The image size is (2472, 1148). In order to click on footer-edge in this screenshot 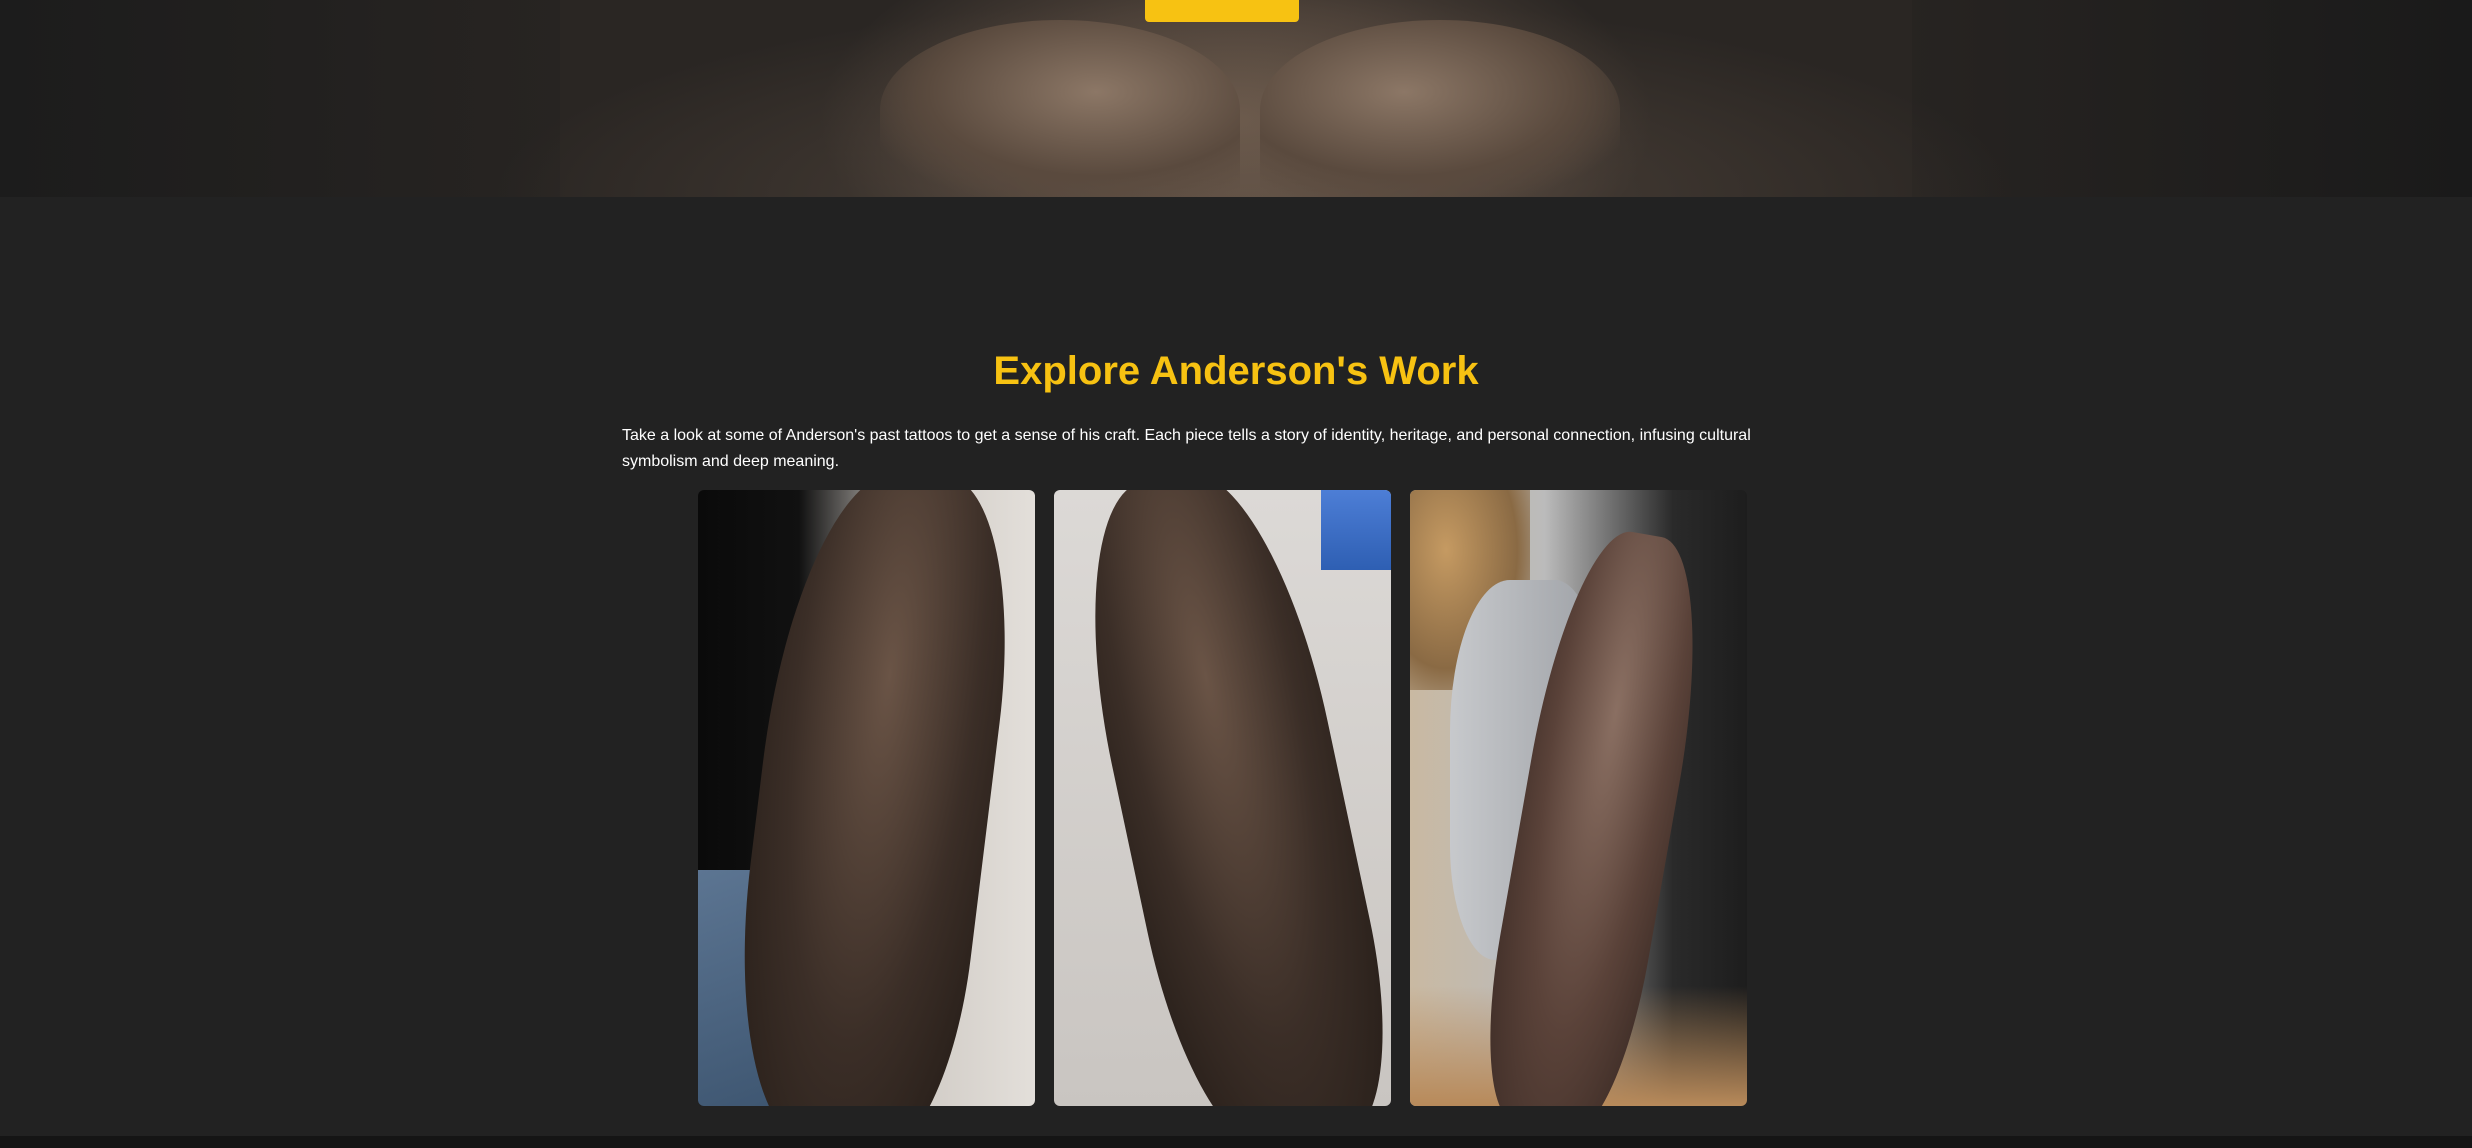, I will do `click(1236, 1142)`.